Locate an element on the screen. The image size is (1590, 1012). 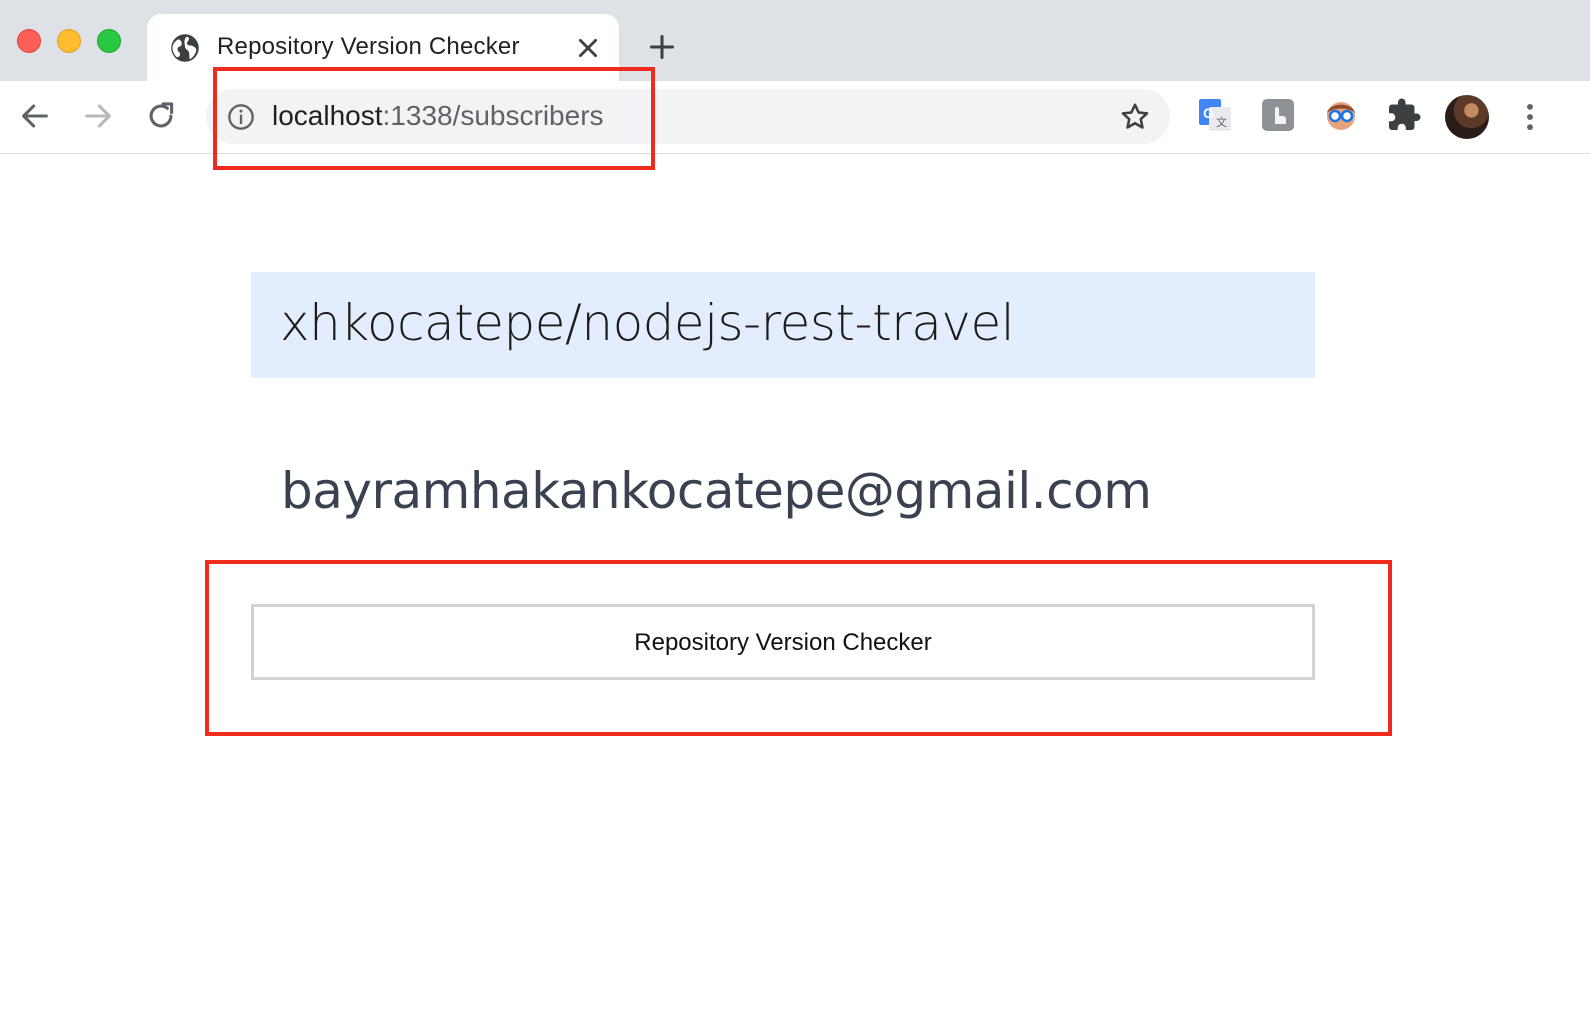
bookmark-star-icon is located at coordinates (1135, 117).